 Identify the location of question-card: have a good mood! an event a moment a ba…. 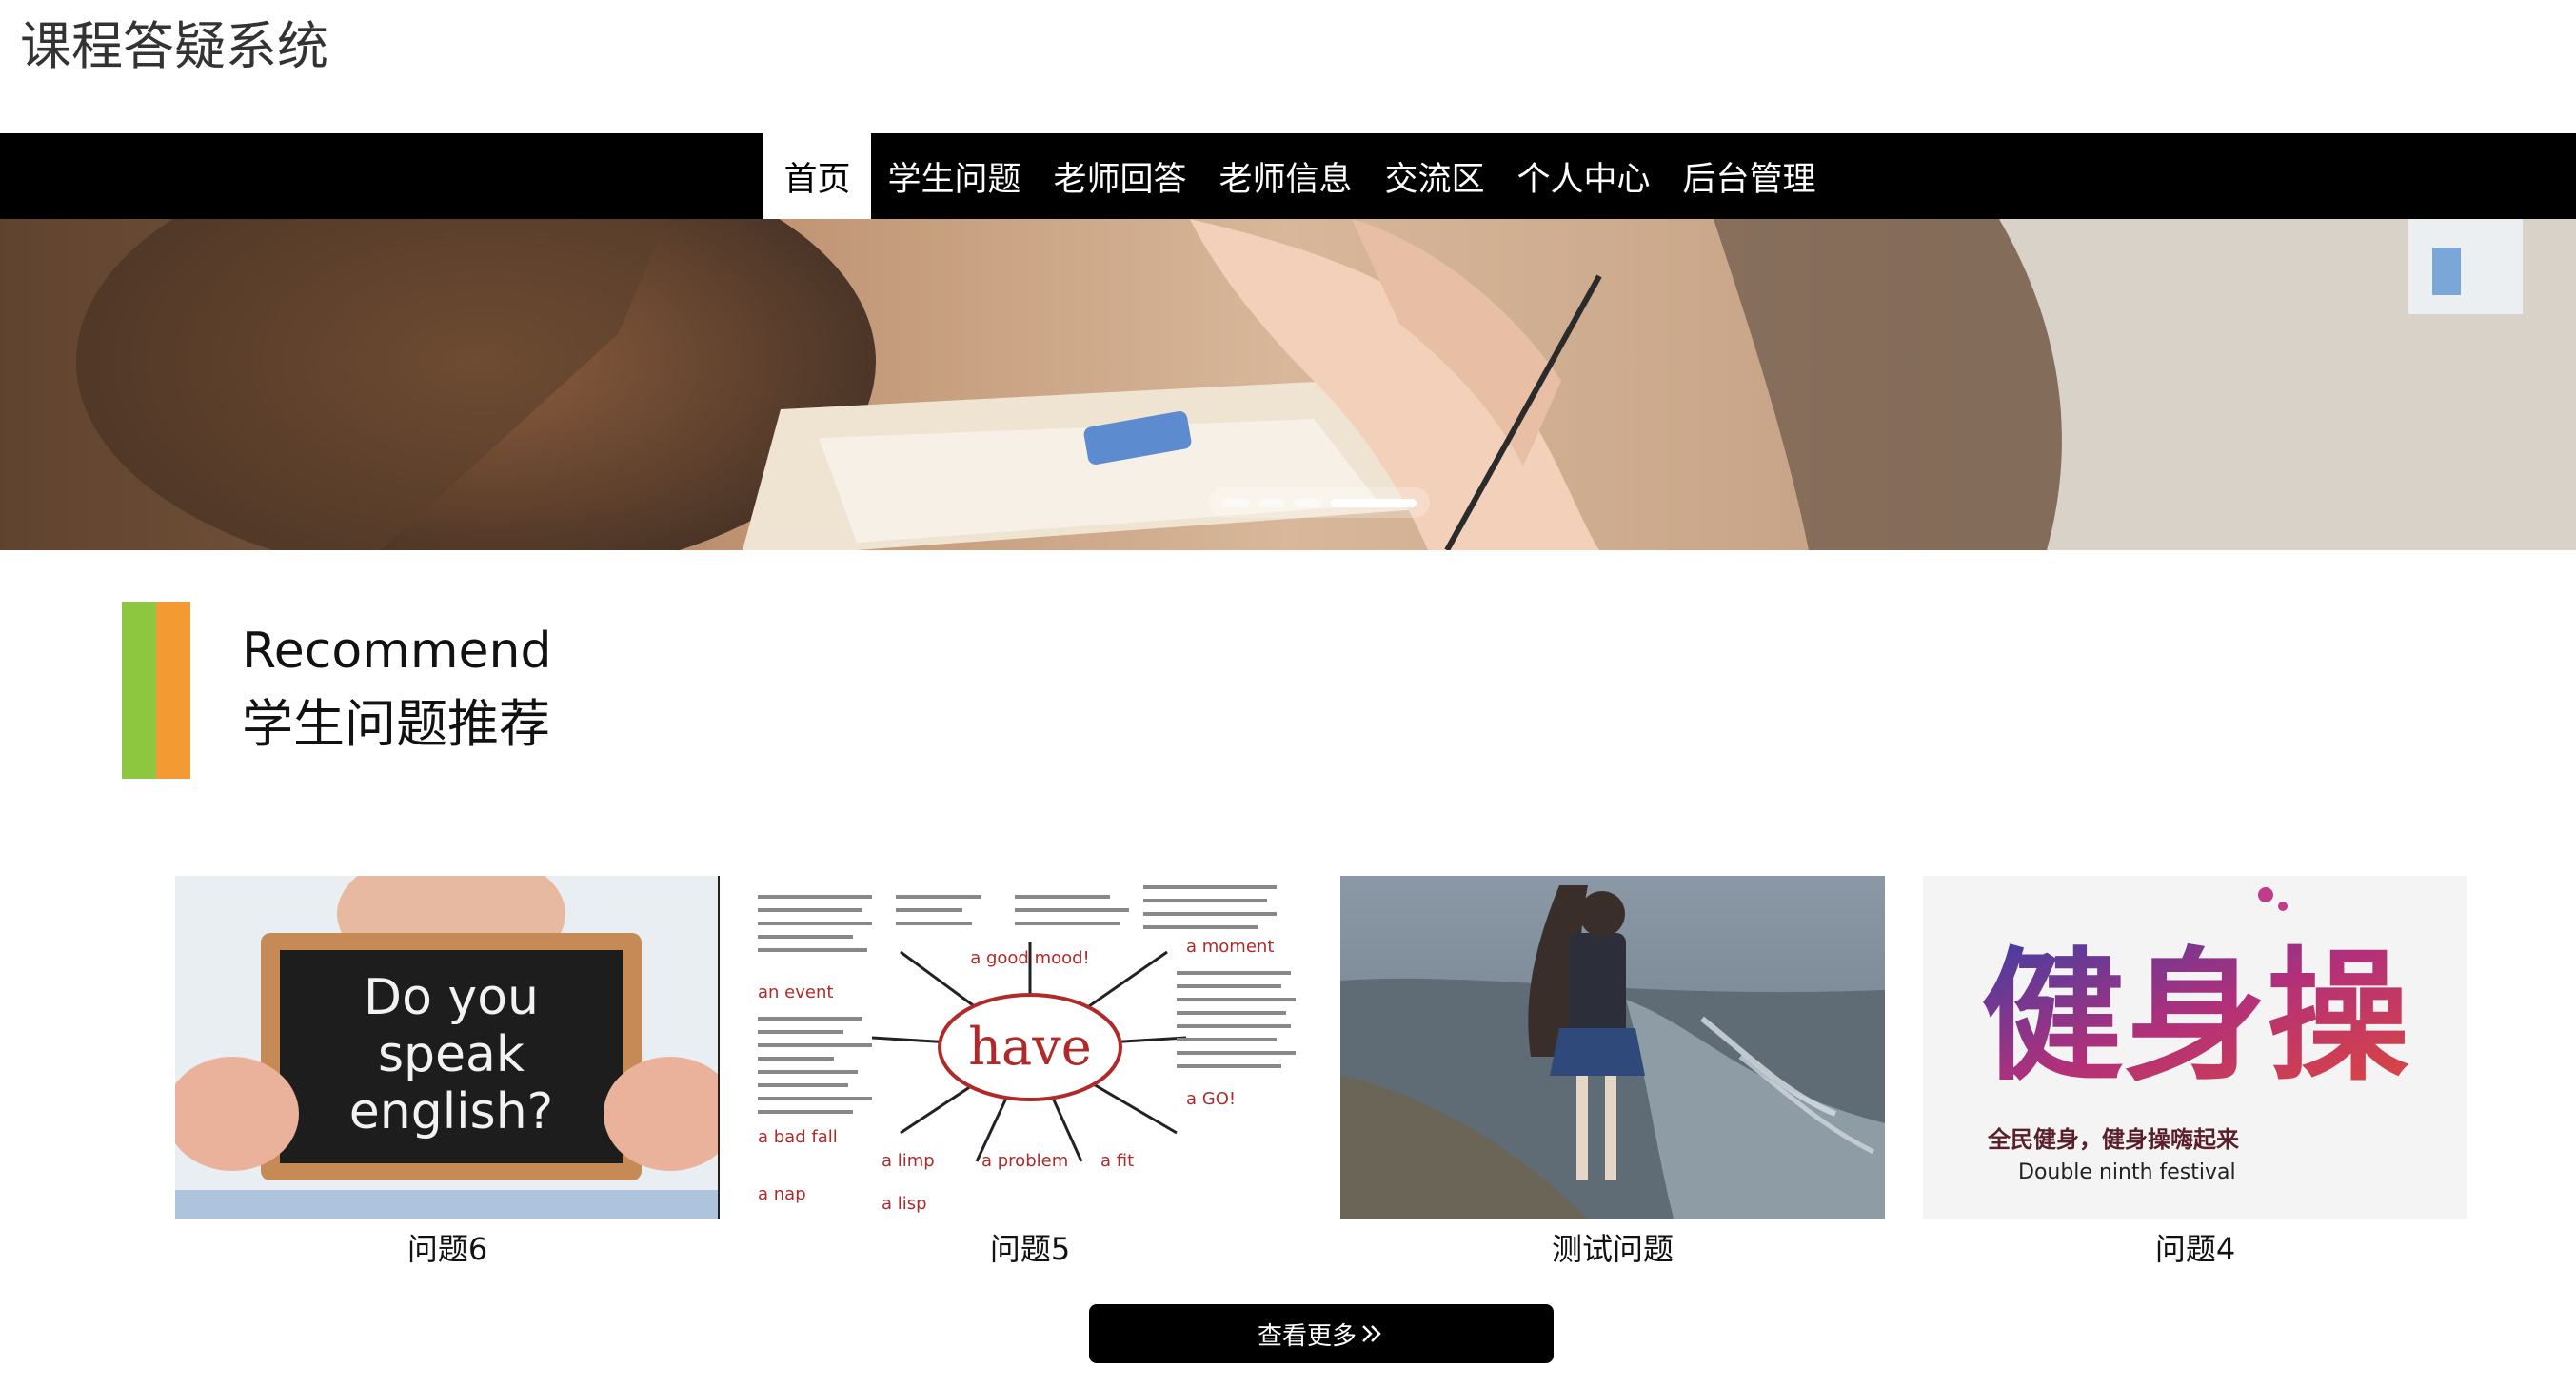
(1030, 1076).